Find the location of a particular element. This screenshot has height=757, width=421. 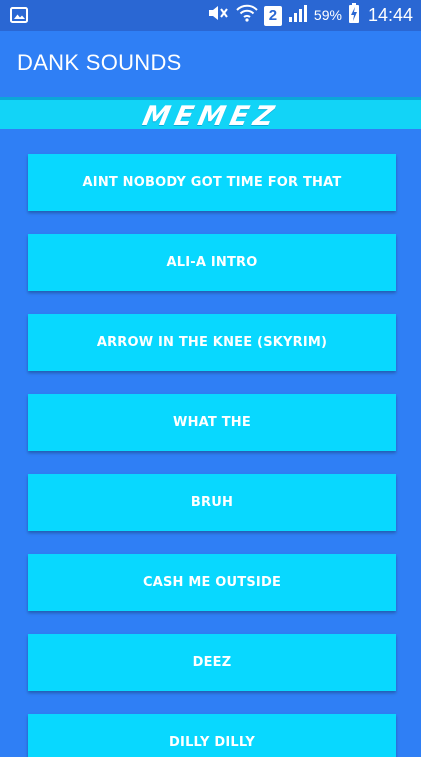

gallery-notification-icon is located at coordinates (19, 15).